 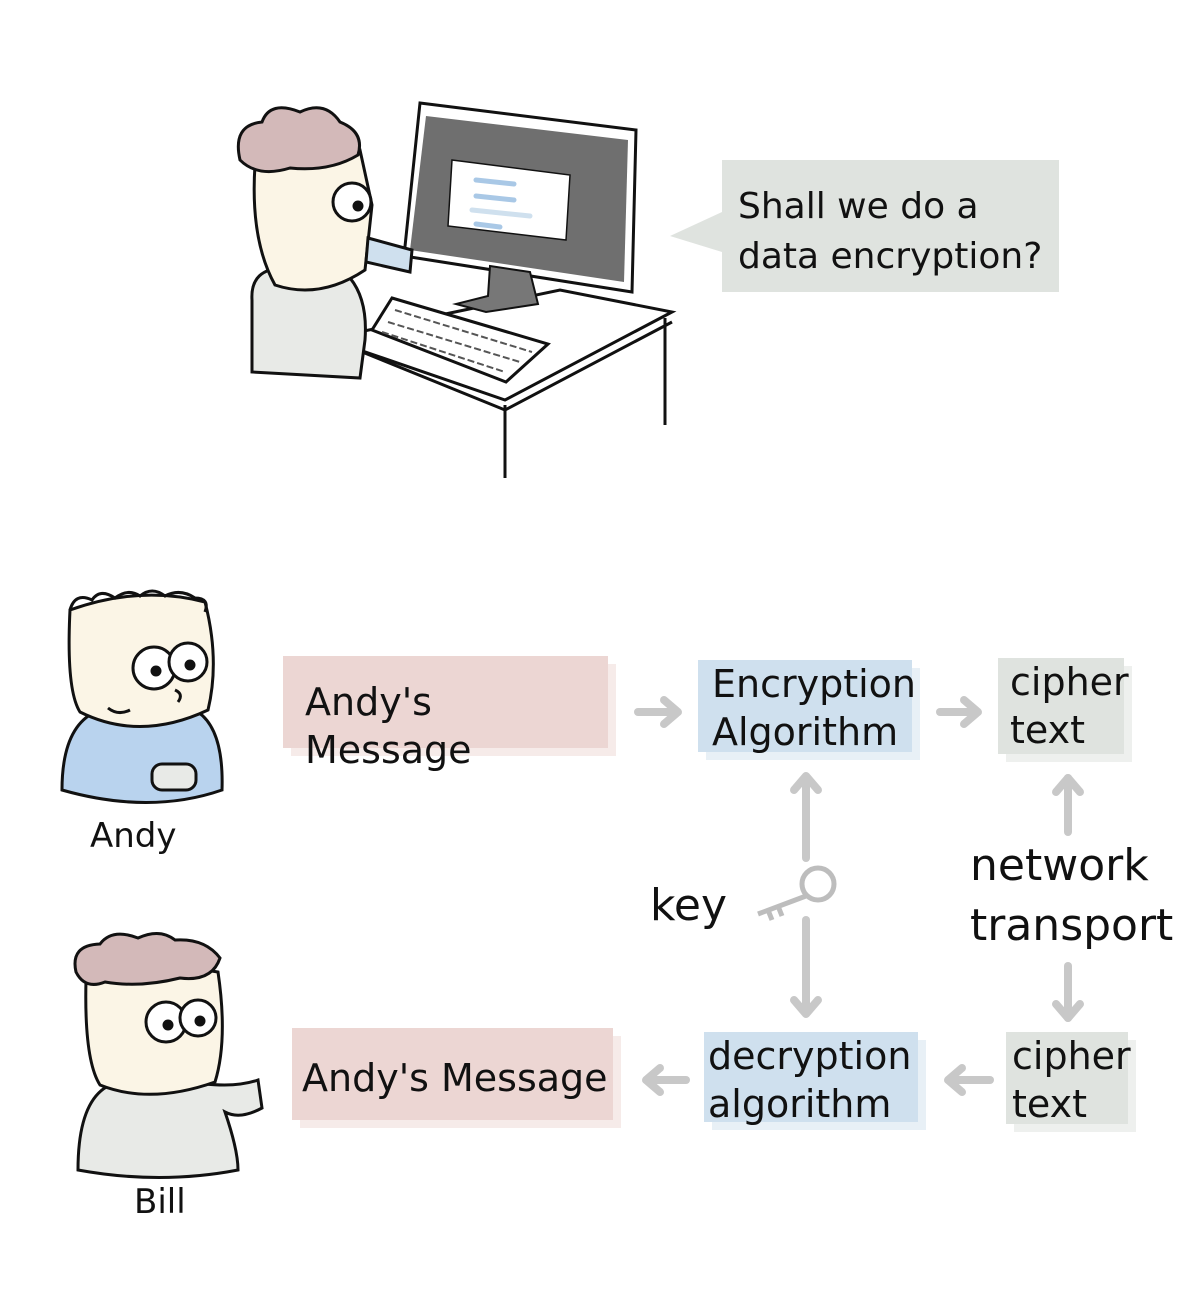 I want to click on monitor-illustration, so click(x=520, y=207).